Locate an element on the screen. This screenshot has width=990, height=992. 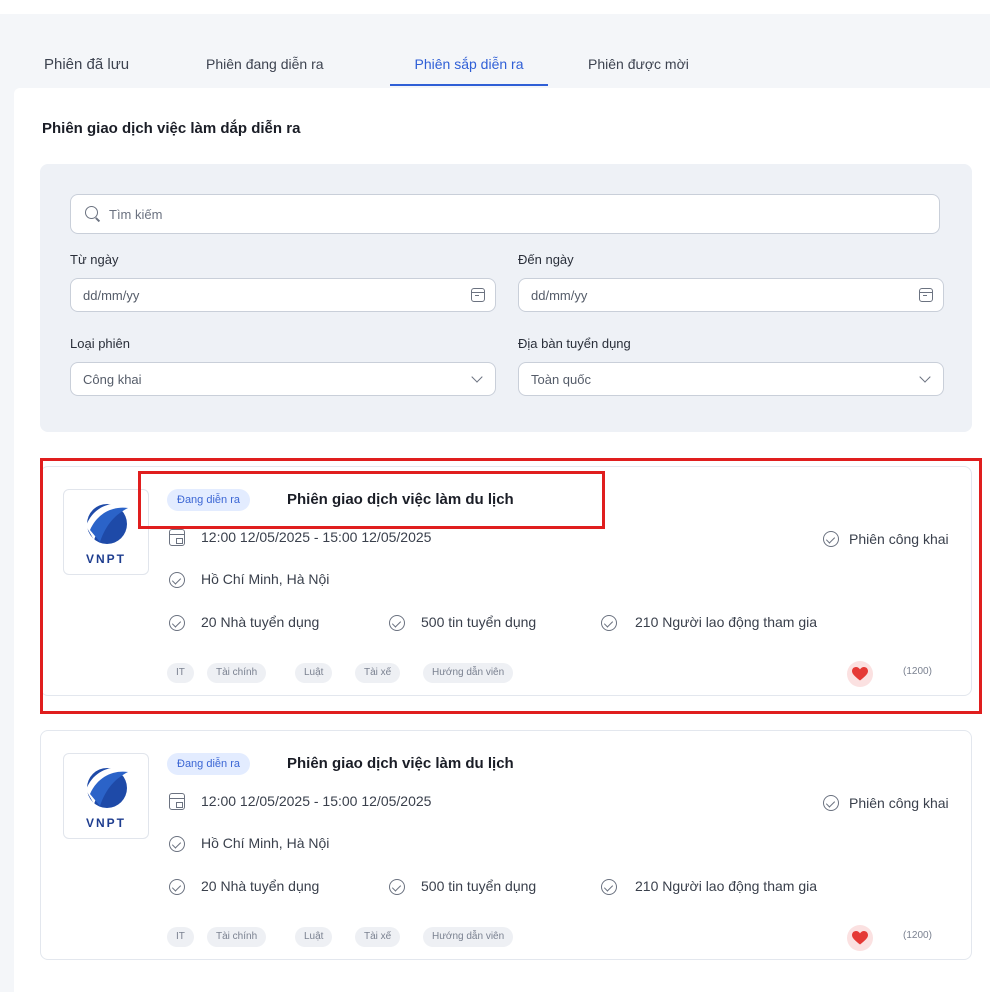
search-box is located at coordinates (505, 214).